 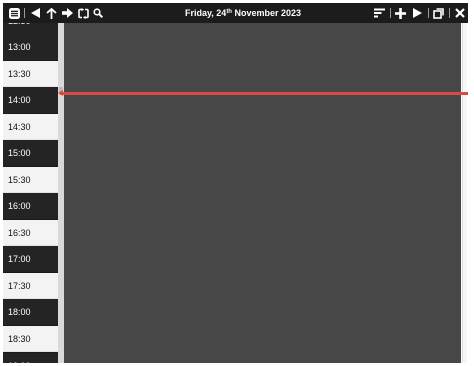 What do you see at coordinates (263, 93) in the screenshot?
I see `current-time-indicator` at bounding box center [263, 93].